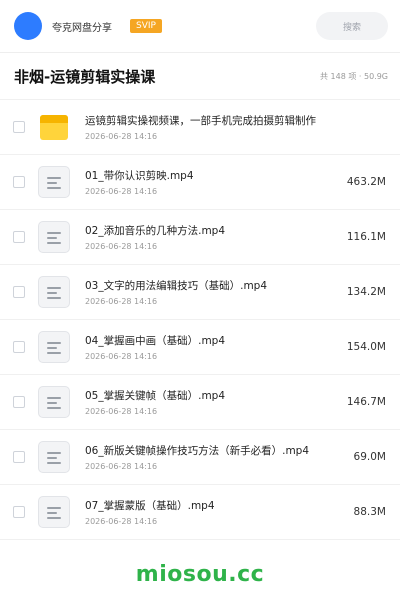  I want to click on watermark: miosou.cc, so click(200, 574).